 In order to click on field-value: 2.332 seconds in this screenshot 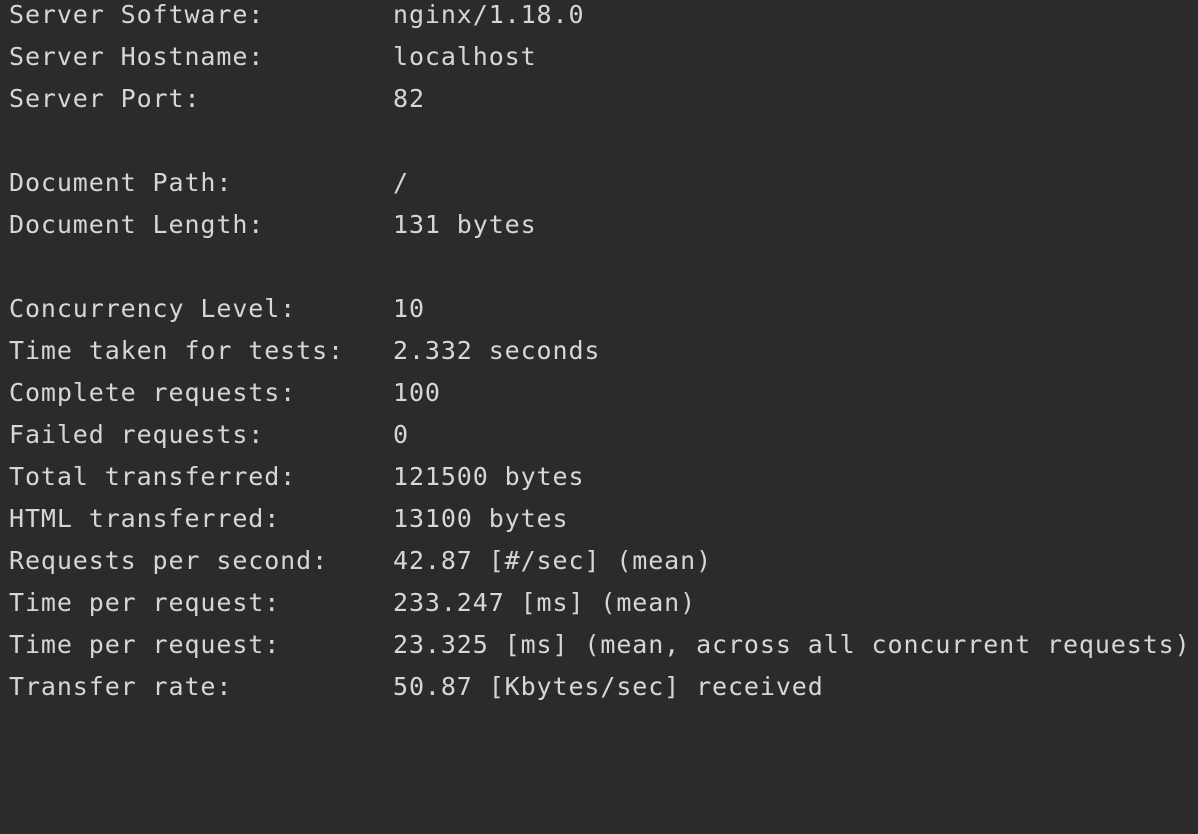, I will do `click(497, 350)`.